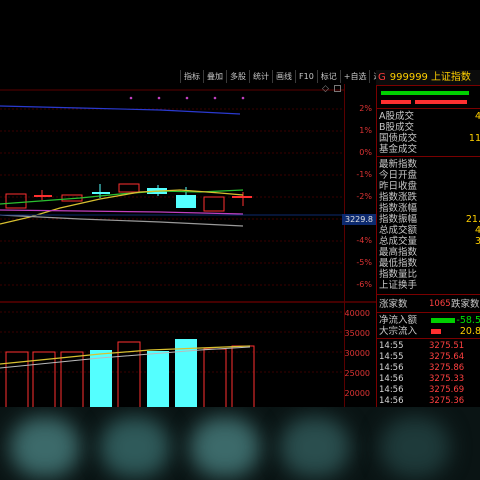 This screenshot has height=480, width=480. Describe the element at coordinates (408, 77) in the screenshot. I see `index-code: 999999` at that location.